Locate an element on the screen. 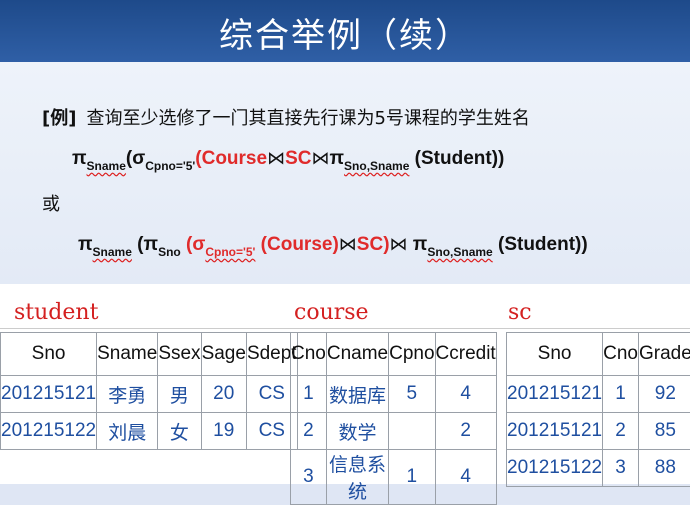  table-header-row: Cno Cname Cpno Ccredit is located at coordinates (394, 354).